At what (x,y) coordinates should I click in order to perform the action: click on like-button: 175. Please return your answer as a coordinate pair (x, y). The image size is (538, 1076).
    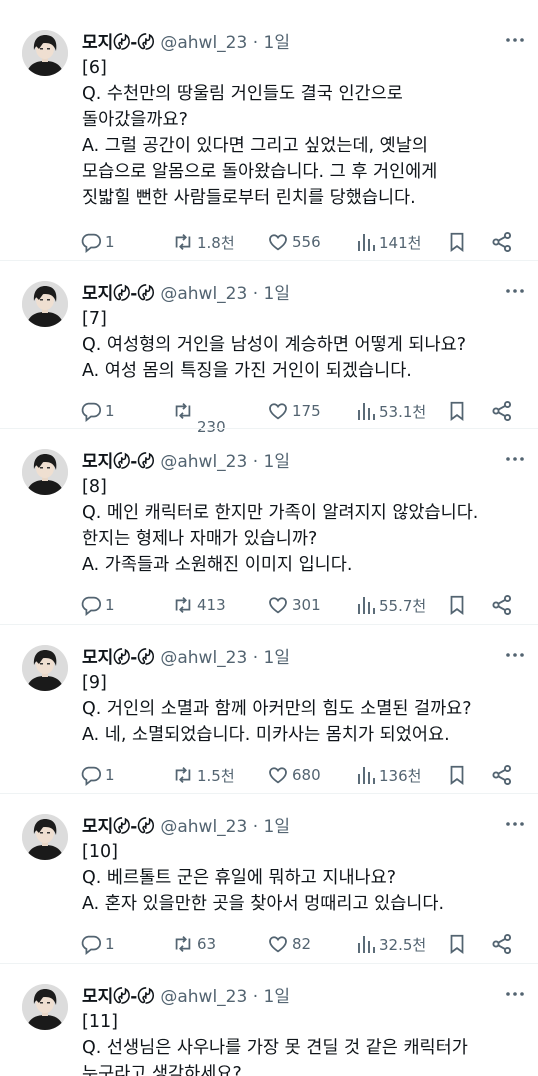
    Looking at the image, I should click on (294, 411).